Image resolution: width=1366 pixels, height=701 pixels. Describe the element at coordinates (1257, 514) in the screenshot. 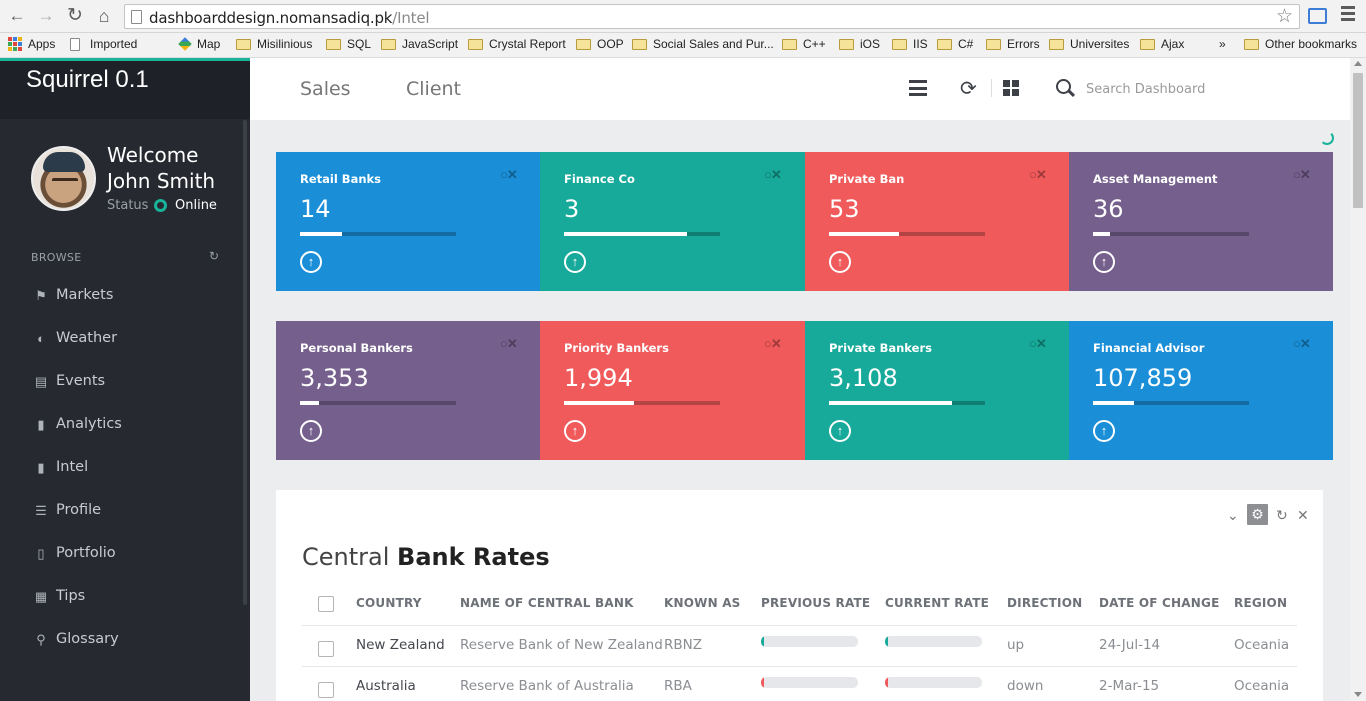

I see `gear-icon: ⚙` at that location.